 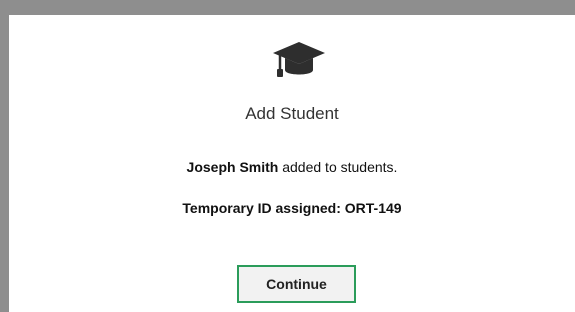 I want to click on window-top-border, so click(x=287, y=7).